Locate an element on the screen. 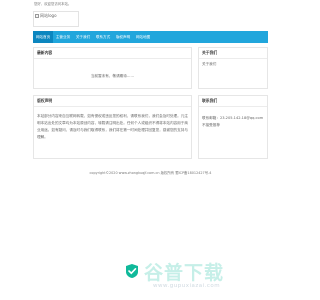 This screenshot has width=320, height=300. panel-title-about: 关于我们 is located at coordinates (233, 53).